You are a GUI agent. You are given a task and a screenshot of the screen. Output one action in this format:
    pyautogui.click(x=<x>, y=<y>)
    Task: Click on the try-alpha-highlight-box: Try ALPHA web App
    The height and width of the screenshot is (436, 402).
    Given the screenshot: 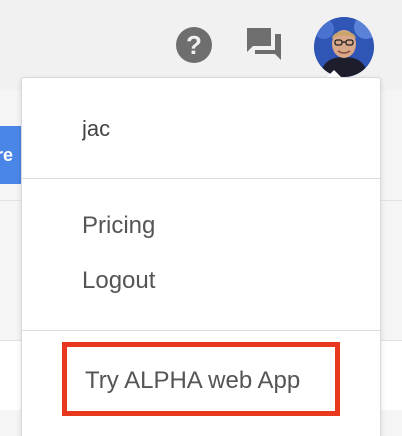 What is the action you would take?
    pyautogui.click(x=201, y=379)
    